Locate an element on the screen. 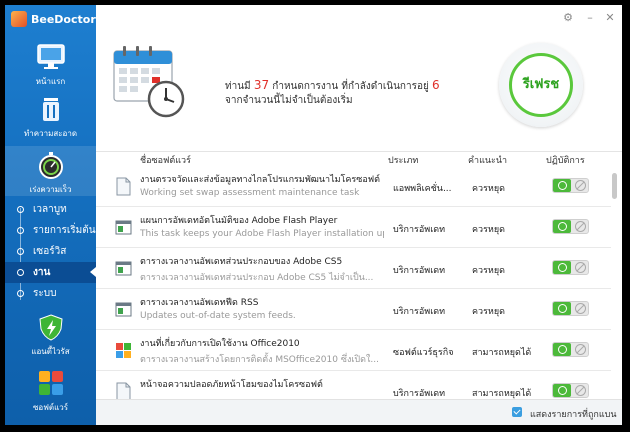  nav-speed: เร่งความเร็ว is located at coordinates (50, 173).